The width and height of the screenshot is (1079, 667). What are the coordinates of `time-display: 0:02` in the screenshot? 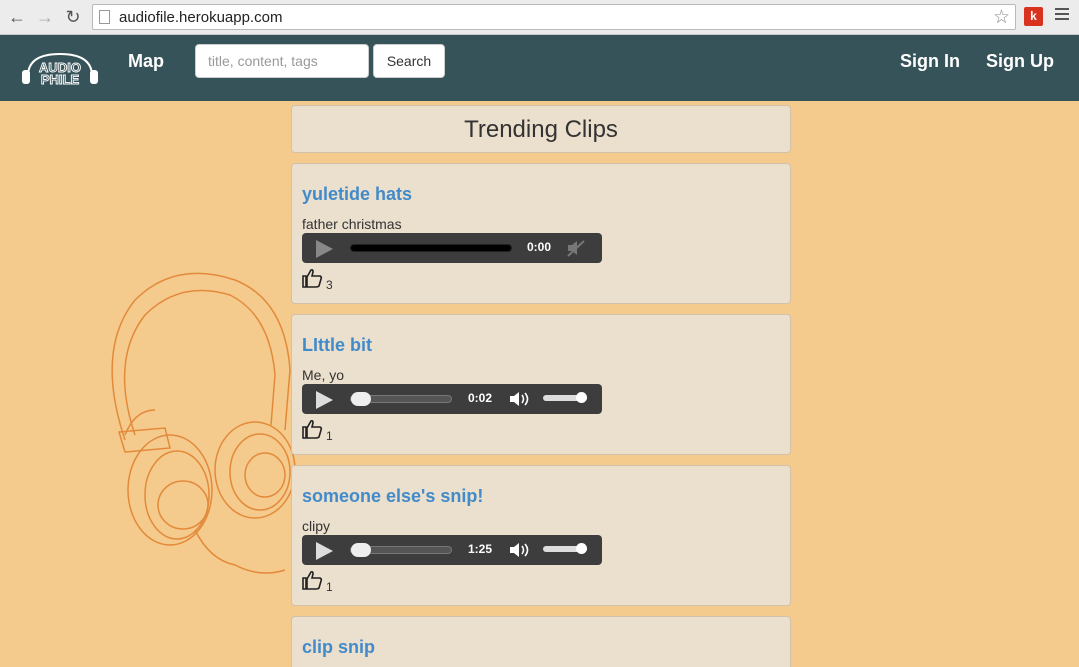 It's located at (480, 398).